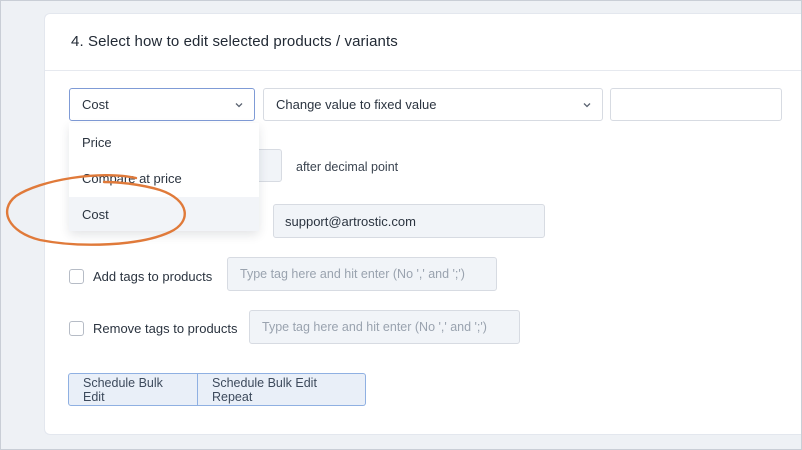 The height and width of the screenshot is (450, 802). What do you see at coordinates (162, 104) in the screenshot?
I see `field-select: Cost` at bounding box center [162, 104].